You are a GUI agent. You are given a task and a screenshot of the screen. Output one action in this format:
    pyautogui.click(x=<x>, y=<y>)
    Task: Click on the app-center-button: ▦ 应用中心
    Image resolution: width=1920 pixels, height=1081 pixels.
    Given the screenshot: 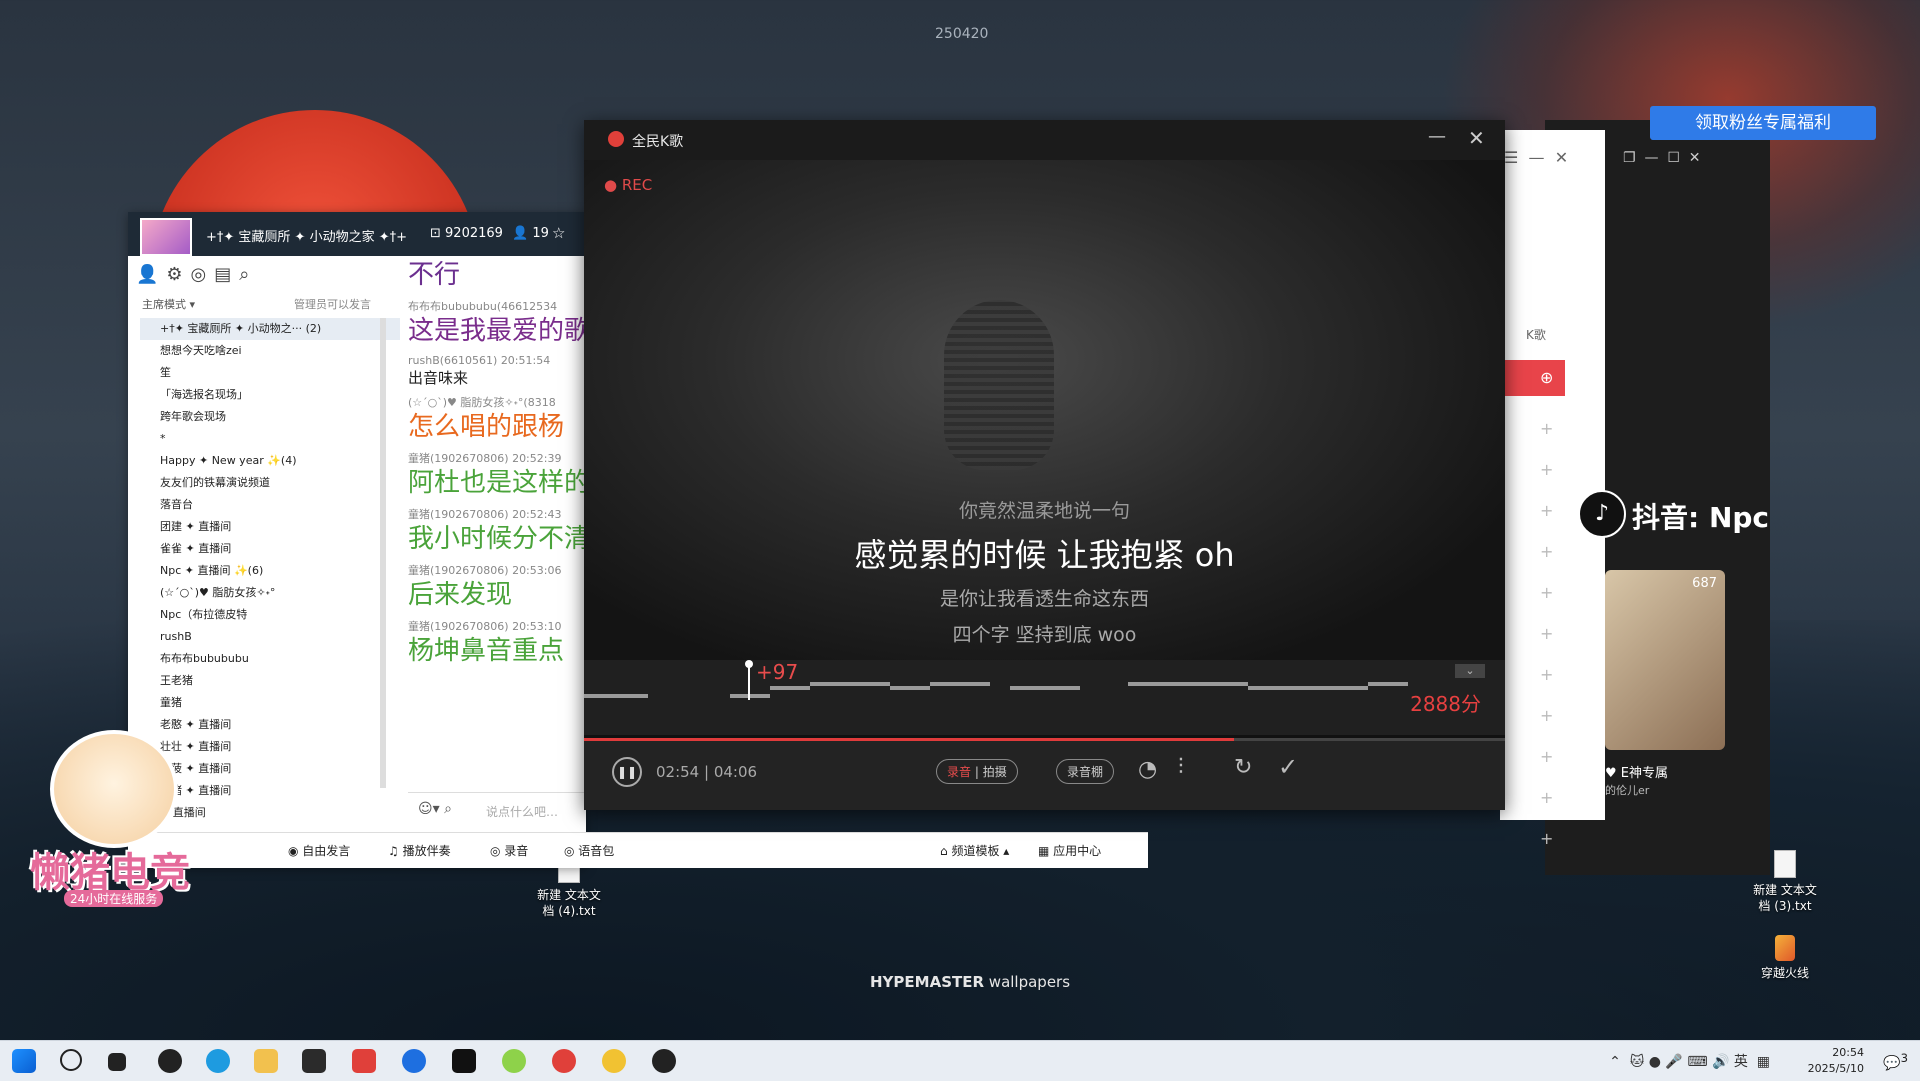 What is the action you would take?
    pyautogui.click(x=1069, y=850)
    